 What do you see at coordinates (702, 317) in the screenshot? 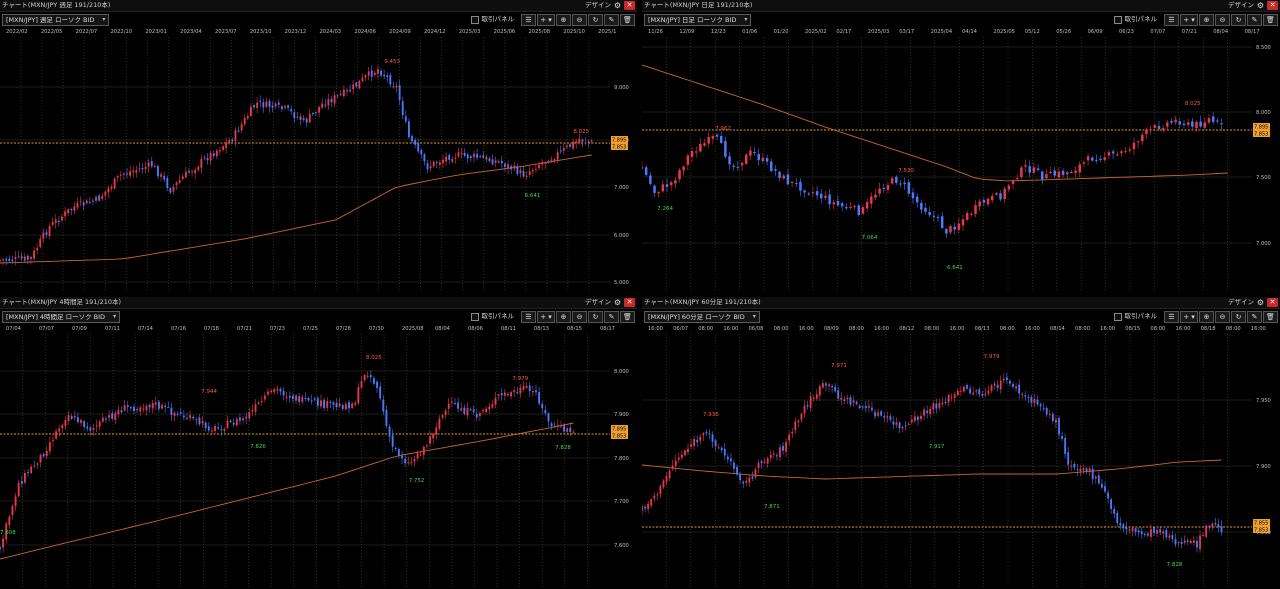
I see `symbol-select: [MXN/JPY] 60分足 ローソク BID ▾` at bounding box center [702, 317].